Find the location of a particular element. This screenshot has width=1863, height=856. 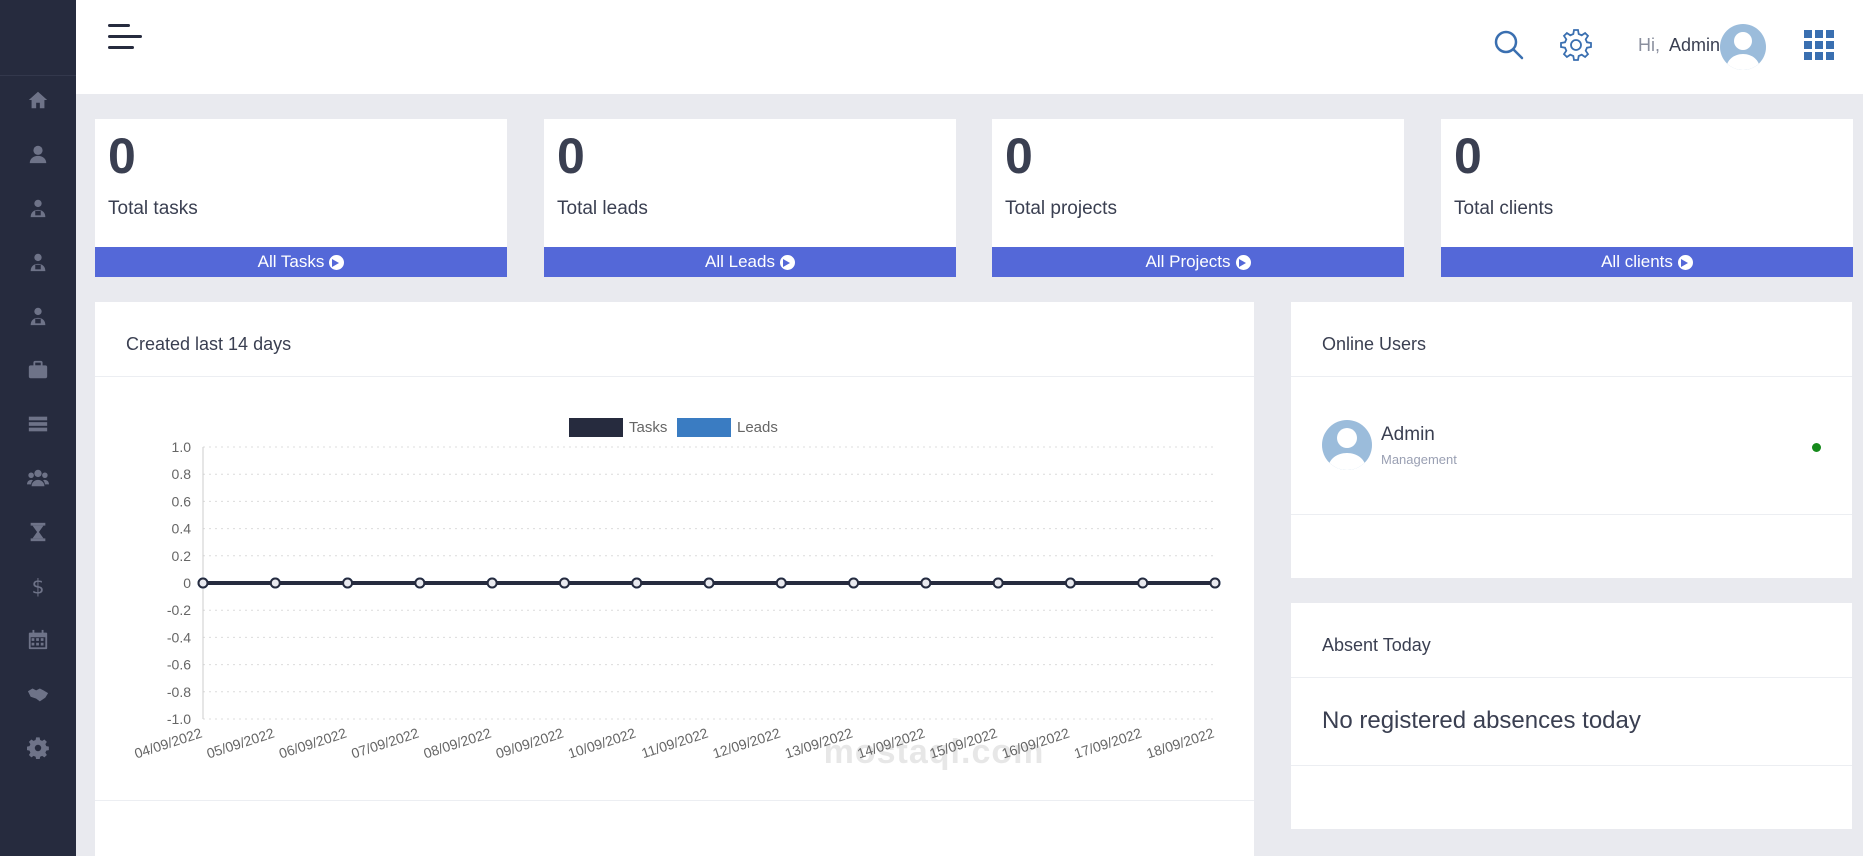

y-tick-label: 0.6 is located at coordinates (182, 501).